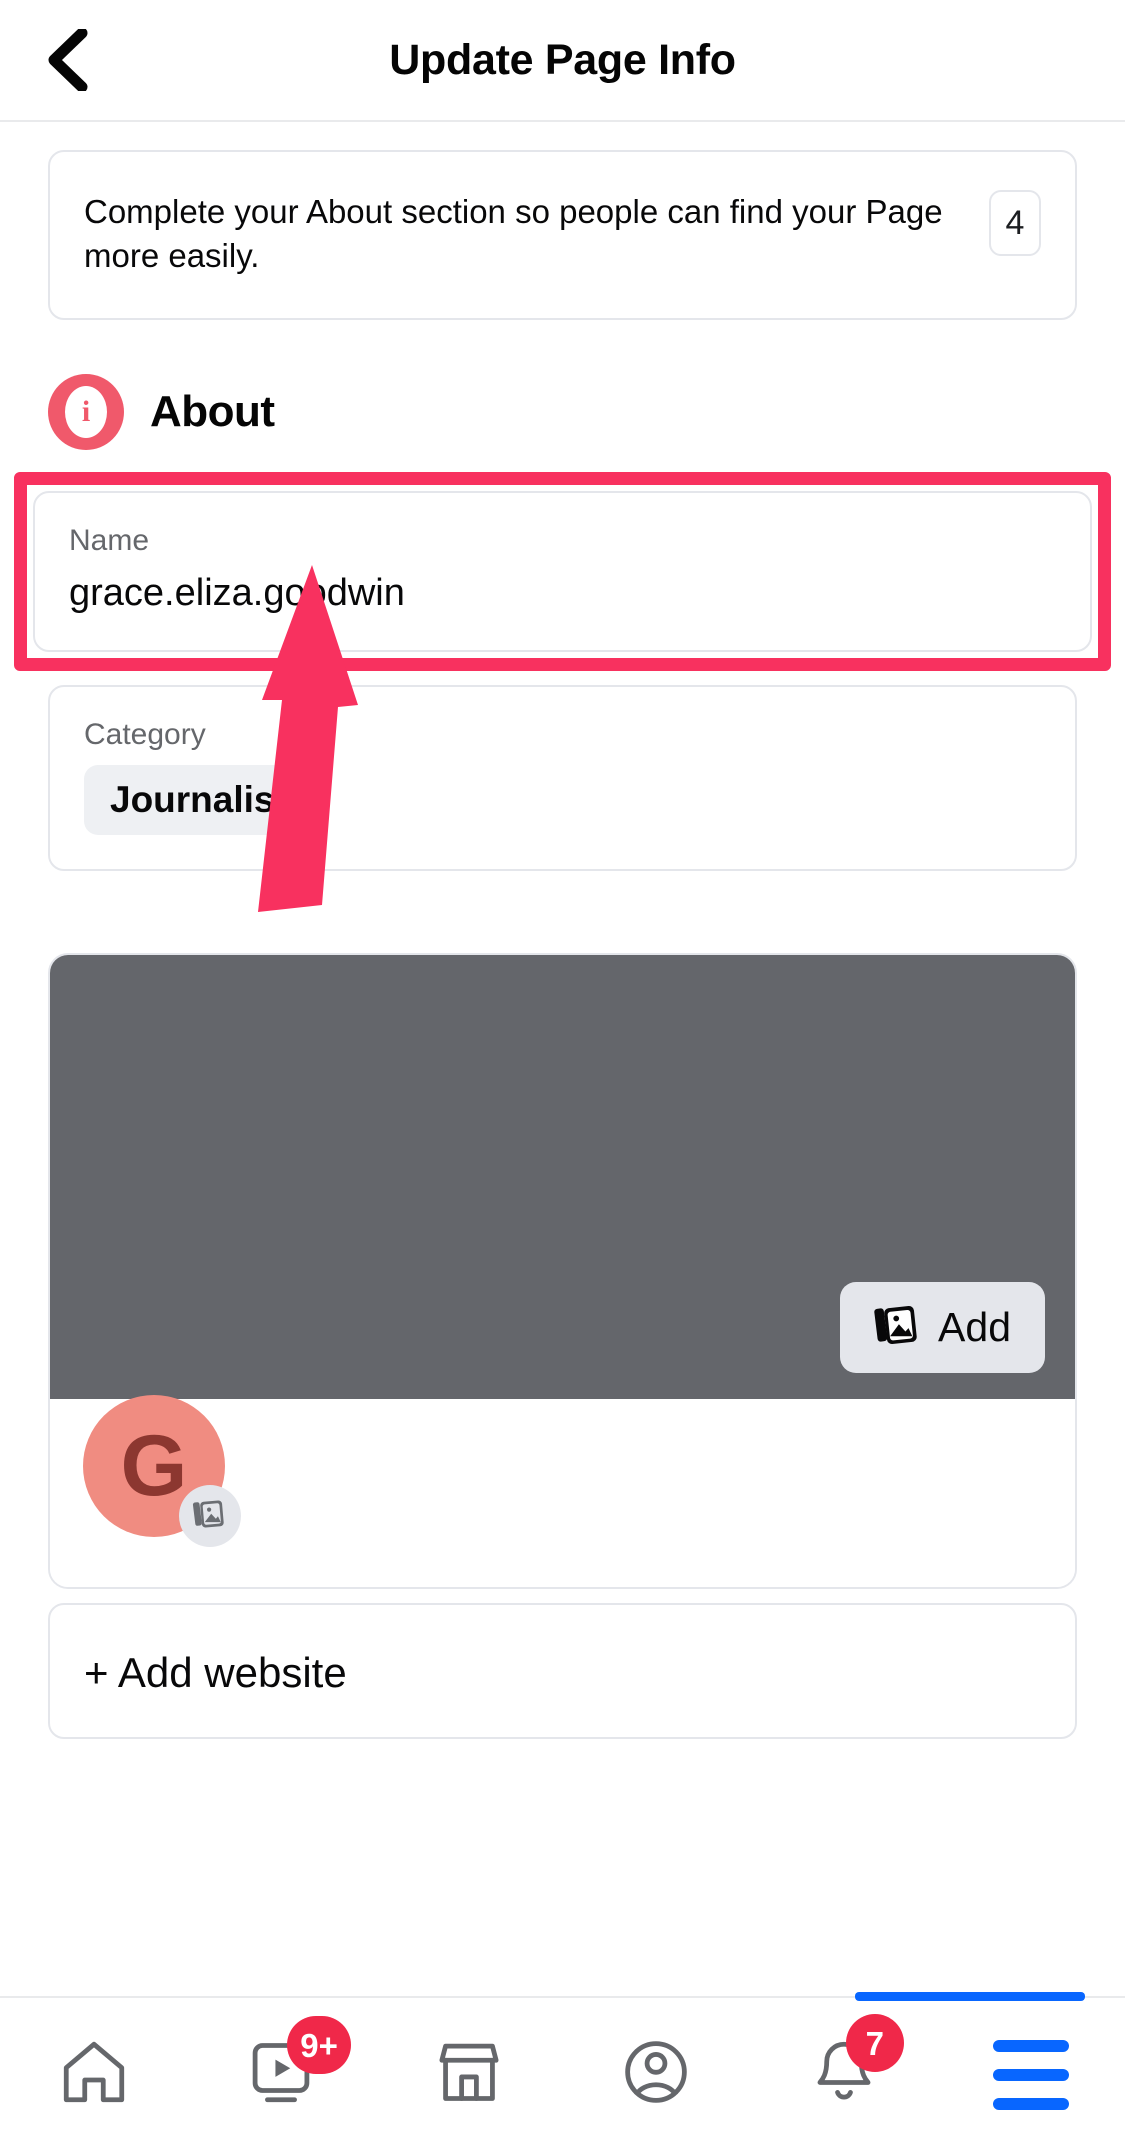 This screenshot has height=2151, width=1125. Describe the element at coordinates (282, 2074) in the screenshot. I see `nav-item-video: 9+` at that location.